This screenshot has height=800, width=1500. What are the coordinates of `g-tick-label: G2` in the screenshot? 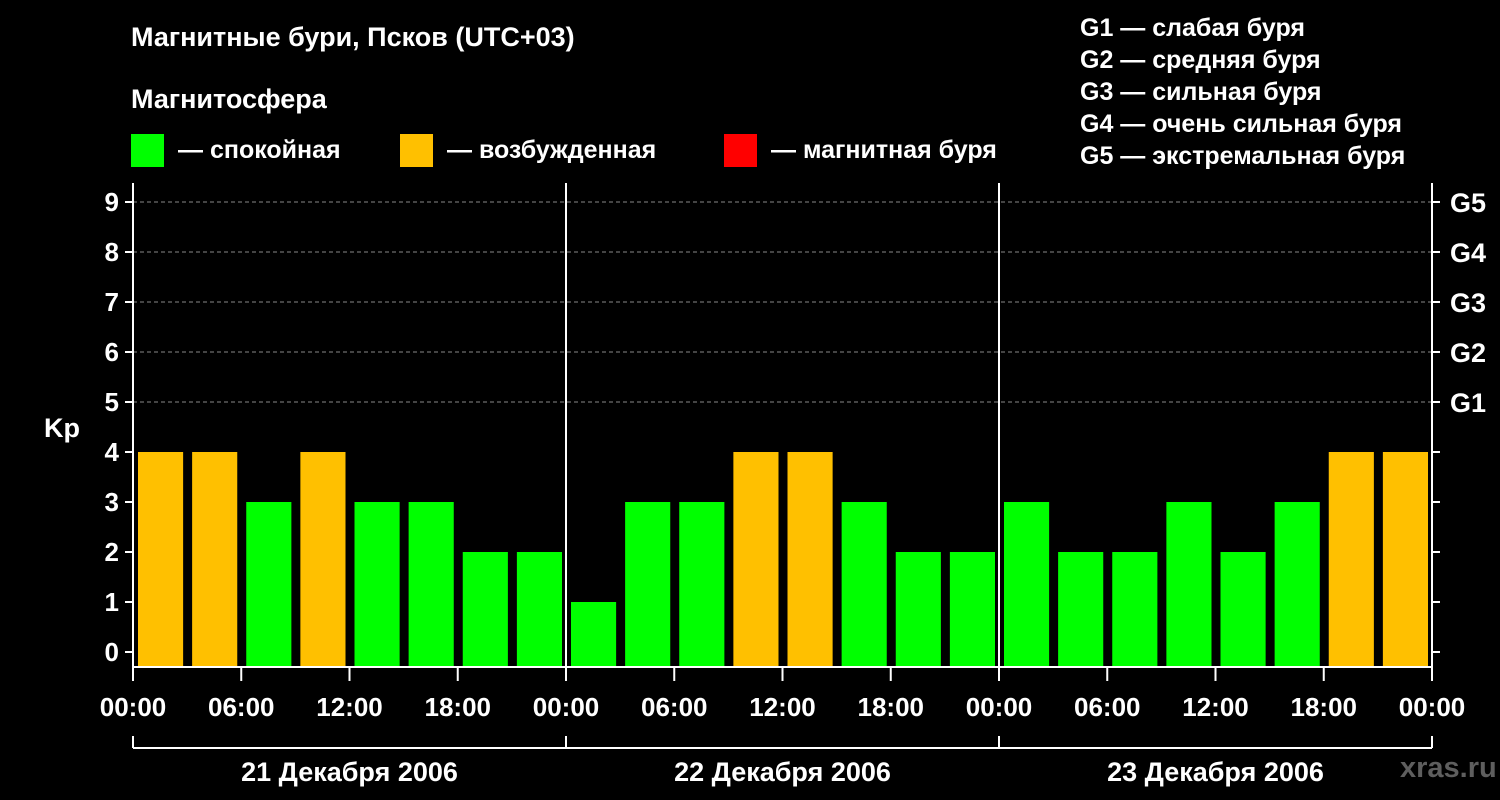 It's located at (1468, 353).